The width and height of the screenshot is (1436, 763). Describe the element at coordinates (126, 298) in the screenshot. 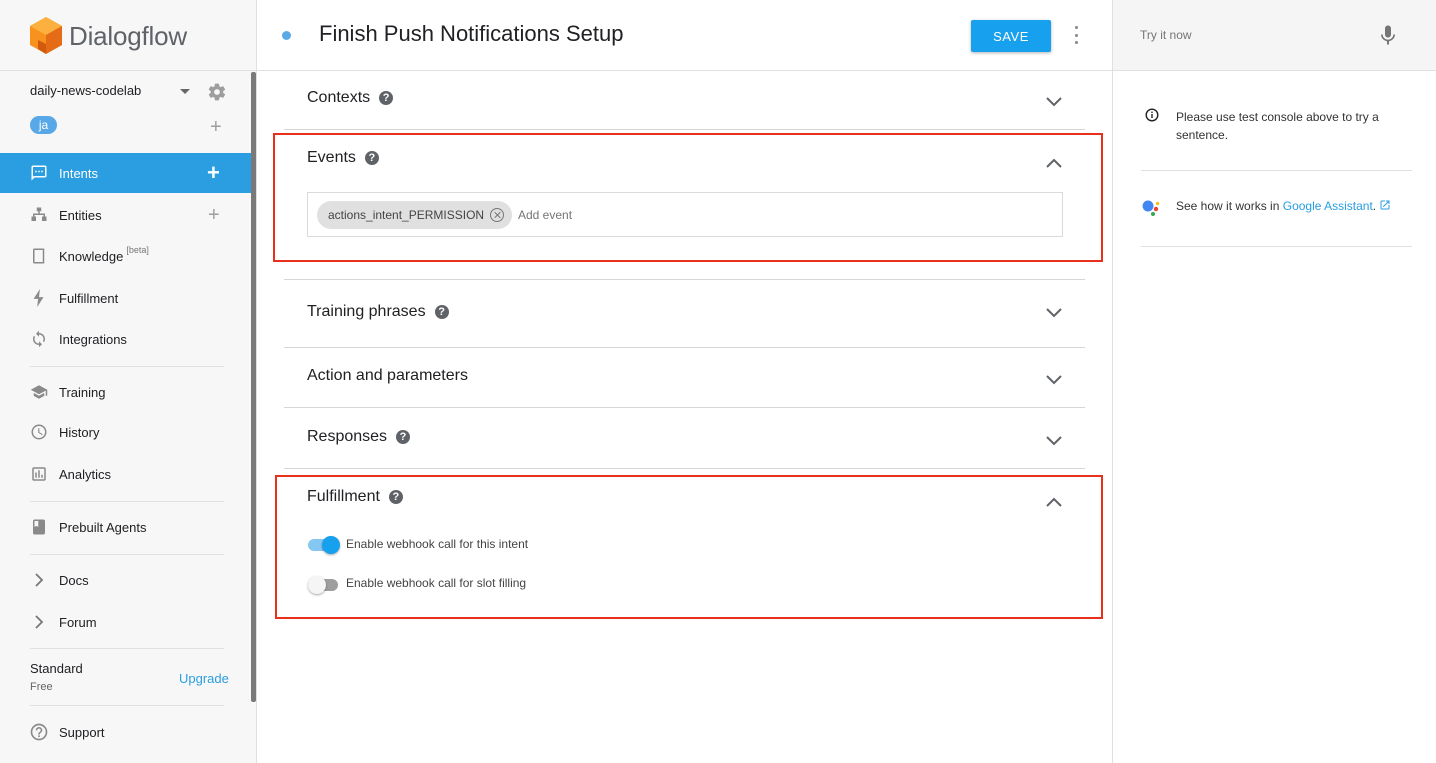

I see `sidebar-item-fulfillment: Fulfillment` at that location.